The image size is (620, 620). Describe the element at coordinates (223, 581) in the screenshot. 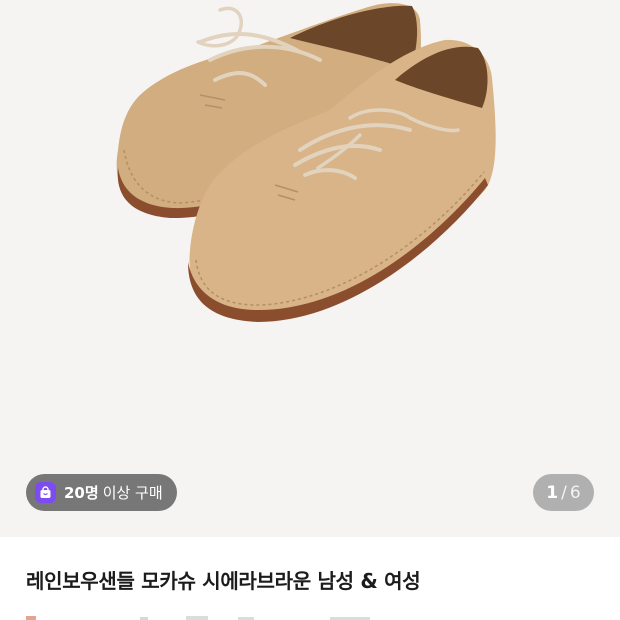

I see `product-title: 레인보우샌들 모카슈 시에라브라운 남성 & 여성` at that location.